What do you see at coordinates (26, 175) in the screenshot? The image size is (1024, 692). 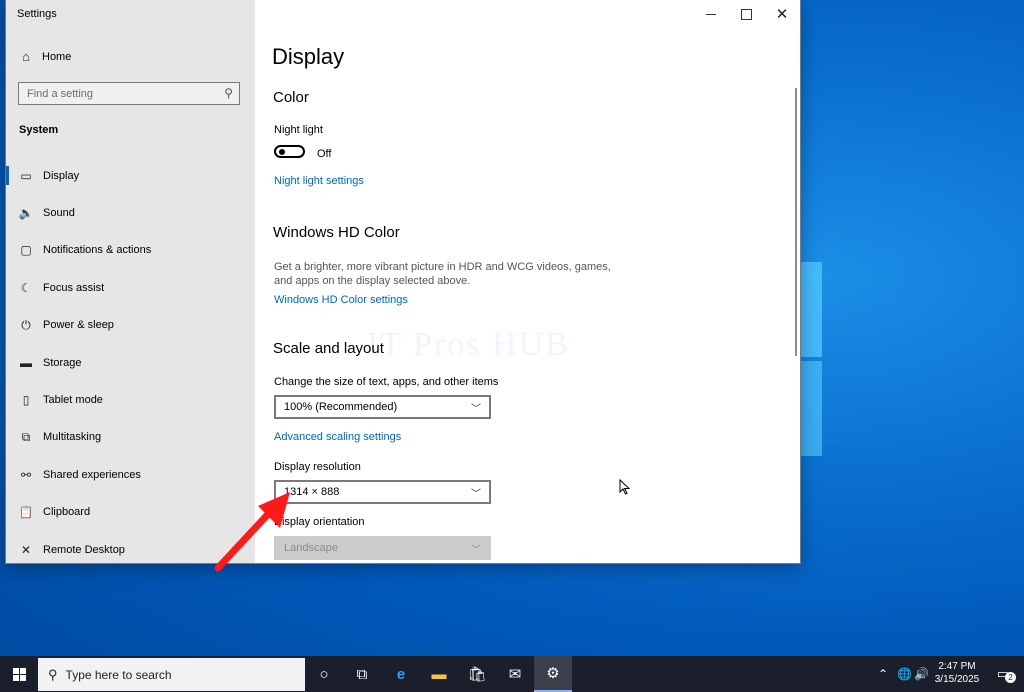 I see `monitor-icon: ▭` at bounding box center [26, 175].